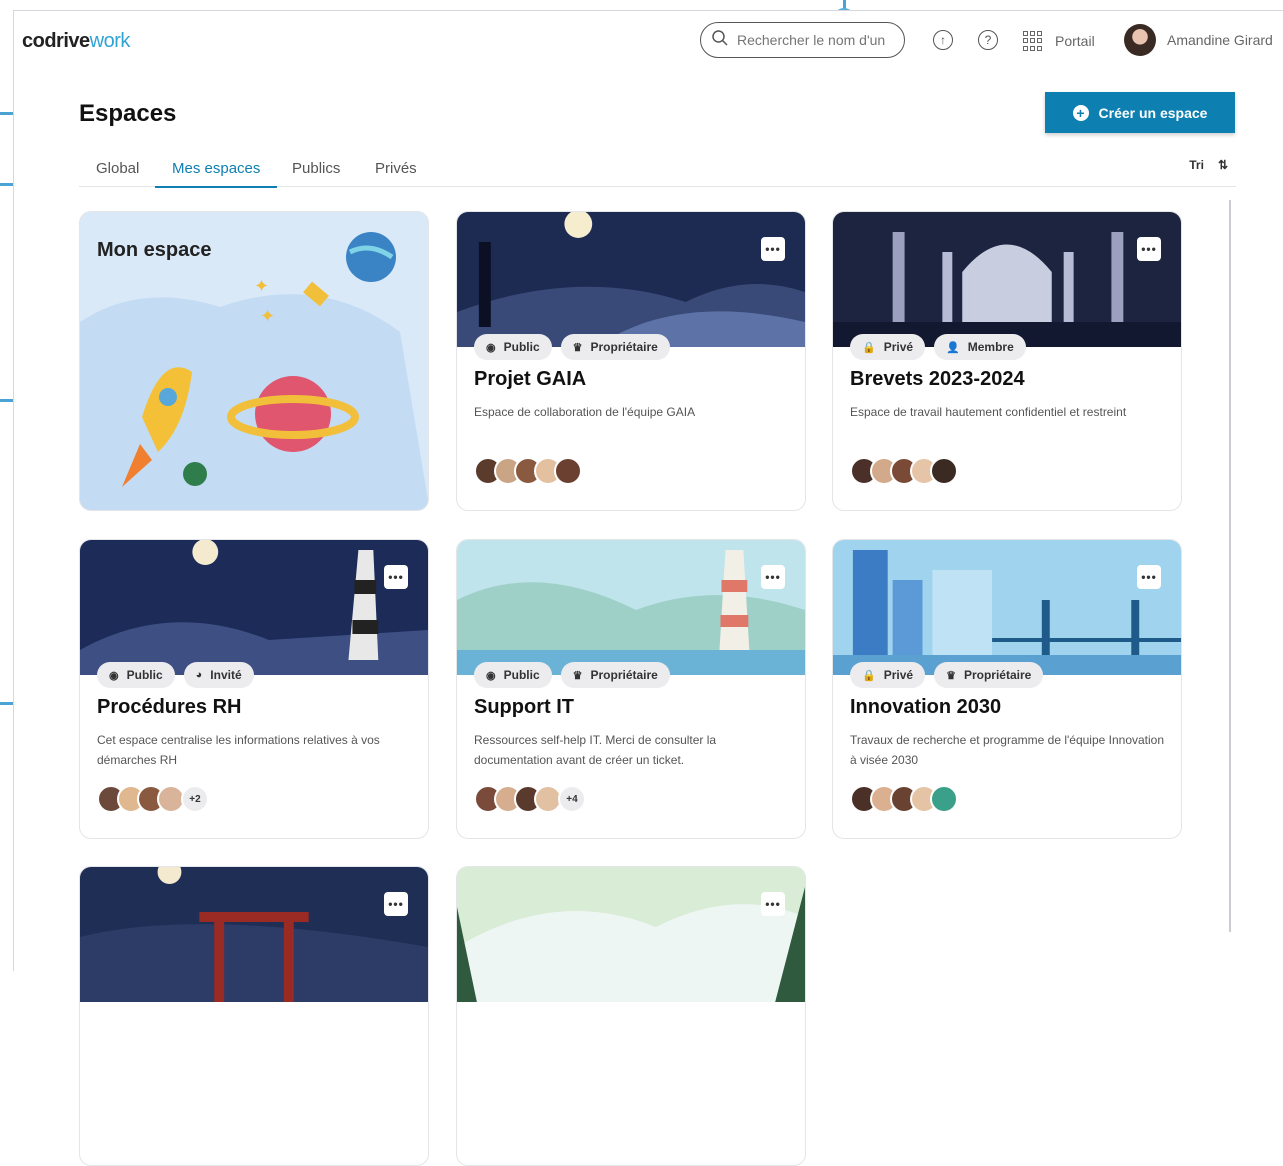 Image resolution: width=1283 pixels, height=1166 pixels. I want to click on rocket-illustration: ✦ ✦, so click(254, 371).